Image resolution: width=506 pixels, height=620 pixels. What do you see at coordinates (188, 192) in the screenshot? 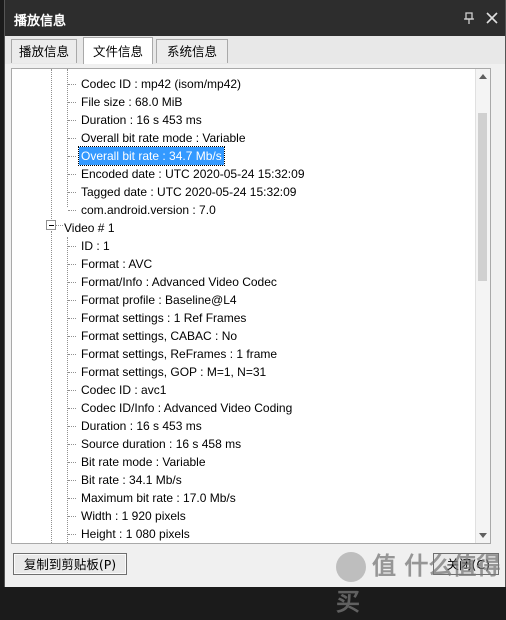
I see `tree-item: Tagged date : UTC 2020-05-24 15:32:09` at bounding box center [188, 192].